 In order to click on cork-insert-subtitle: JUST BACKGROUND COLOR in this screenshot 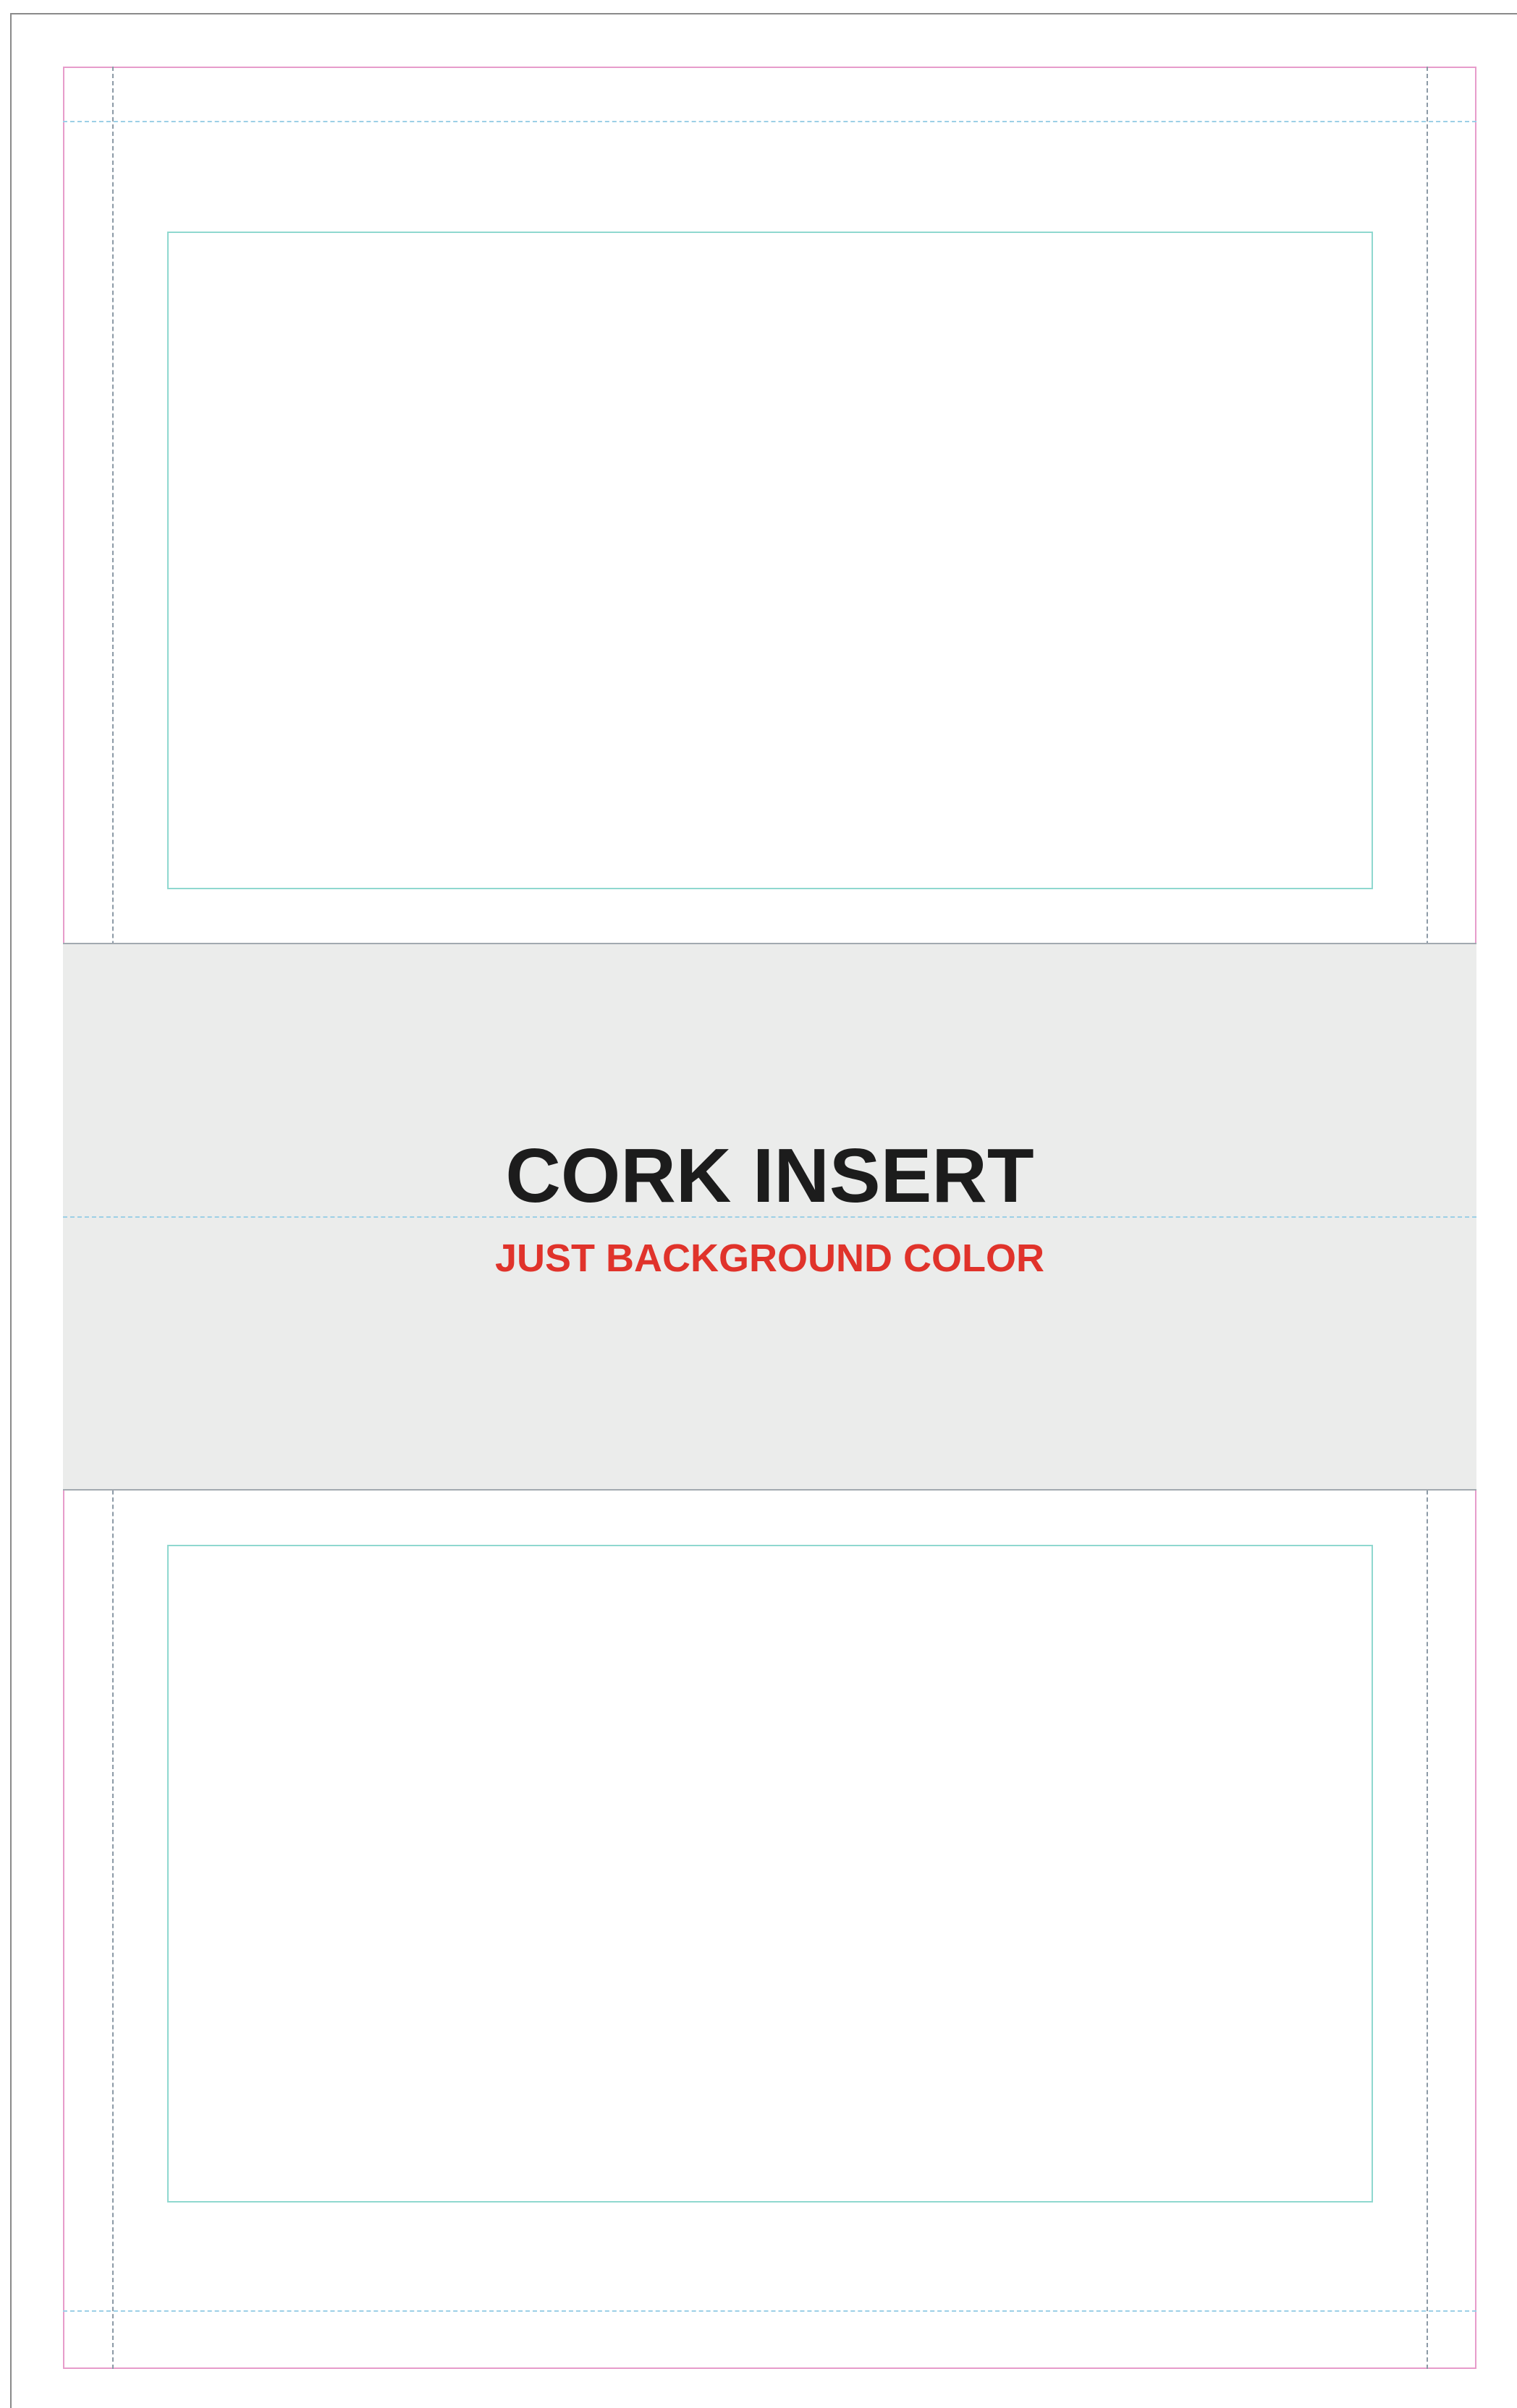, I will do `click(769, 1258)`.